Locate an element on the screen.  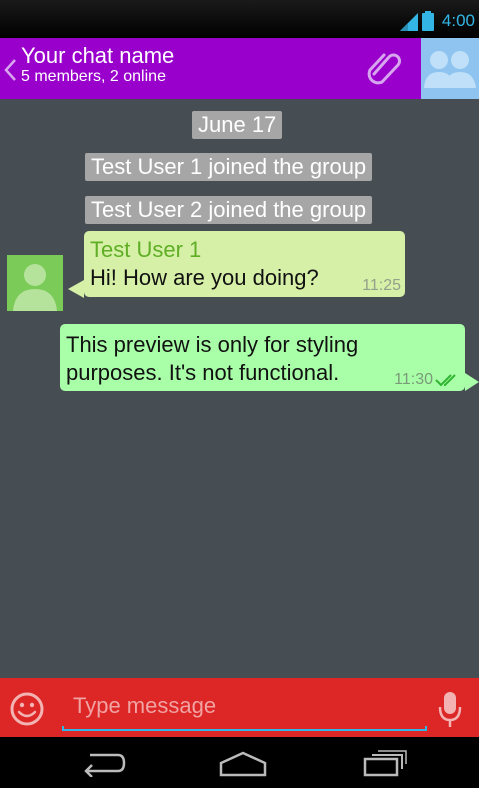
system-message: Test User 1 joined the group is located at coordinates (229, 167).